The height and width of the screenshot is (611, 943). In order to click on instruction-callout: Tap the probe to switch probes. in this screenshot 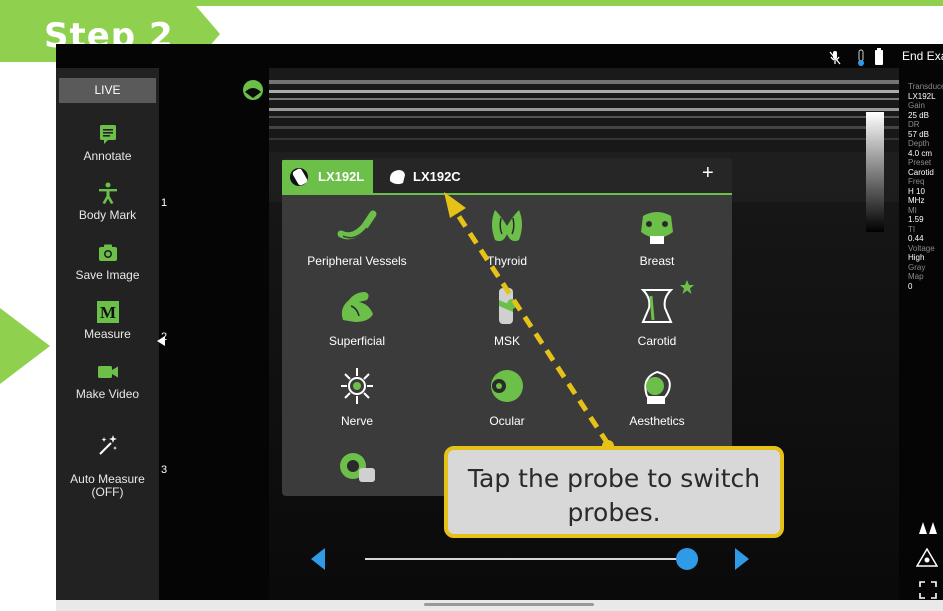, I will do `click(614, 492)`.